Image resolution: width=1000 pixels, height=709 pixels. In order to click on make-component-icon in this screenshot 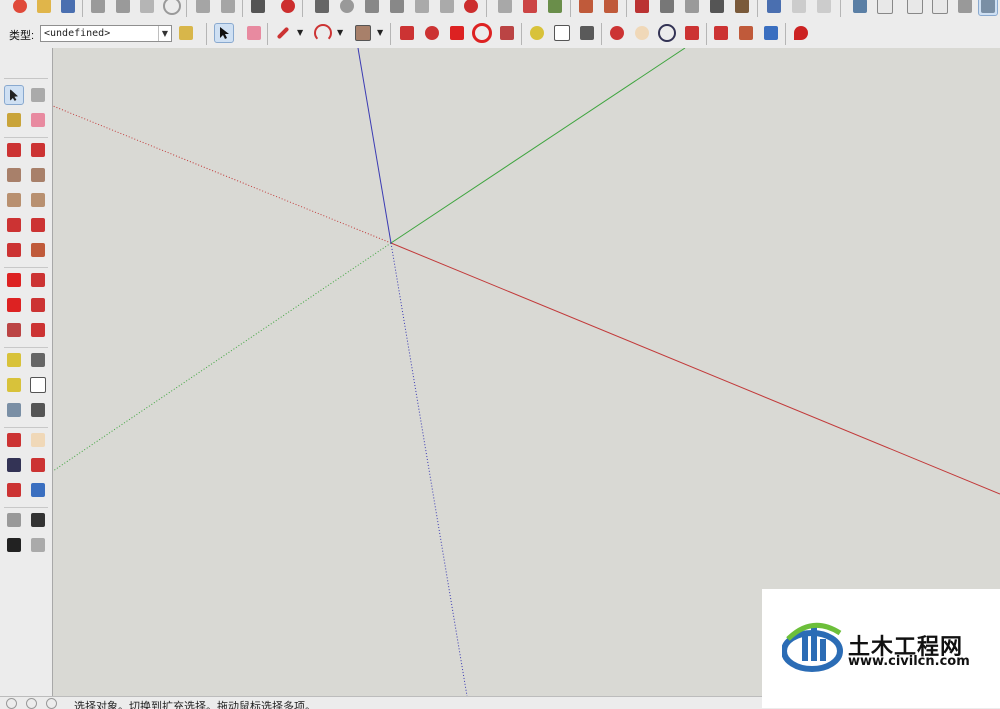, I will do `click(38, 95)`.